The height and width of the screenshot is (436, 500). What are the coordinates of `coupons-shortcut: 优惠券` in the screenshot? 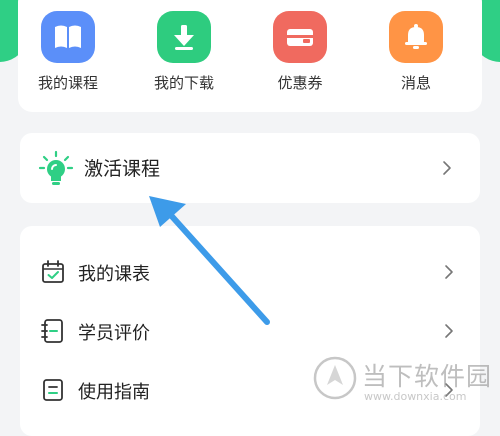 It's located at (300, 52).